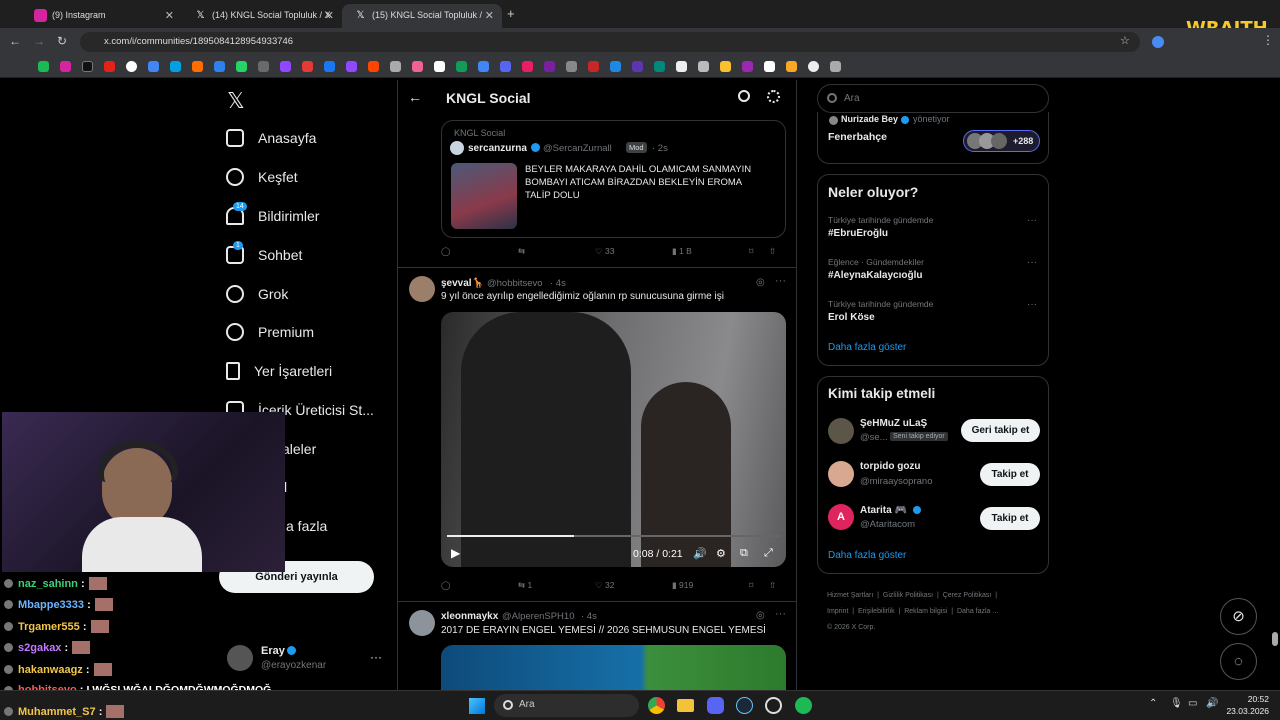  What do you see at coordinates (62, 41) in the screenshot?
I see `reload-icon: ↻` at bounding box center [62, 41].